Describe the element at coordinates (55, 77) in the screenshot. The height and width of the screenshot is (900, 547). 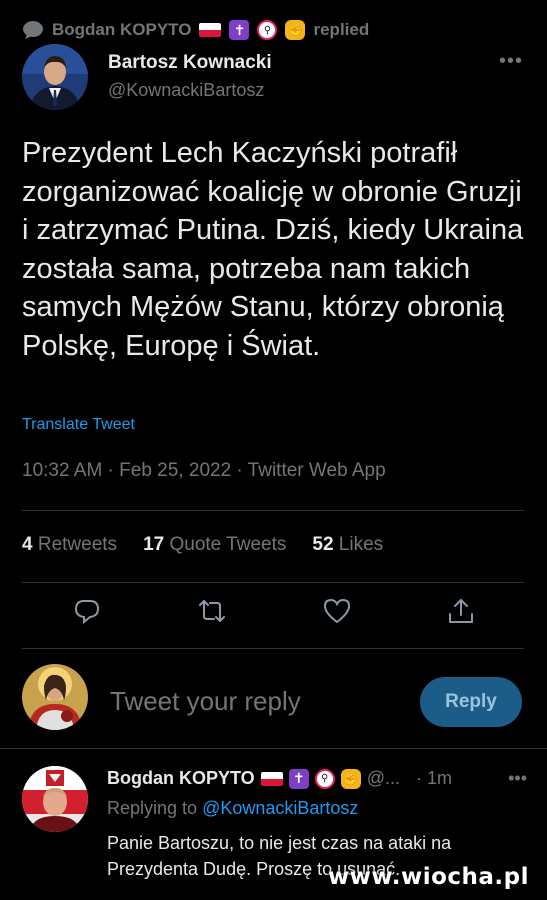
I see `author-avatar` at that location.